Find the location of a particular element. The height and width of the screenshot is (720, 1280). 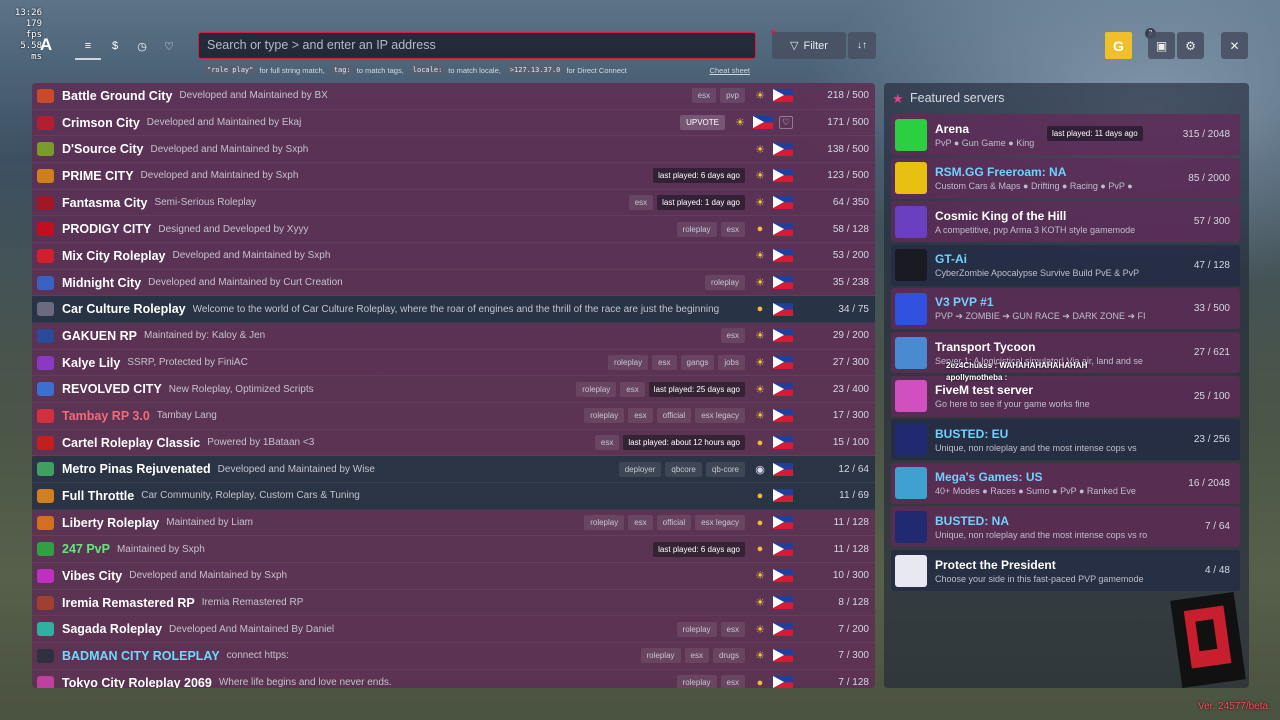

avatar: G is located at coordinates (1118, 45).